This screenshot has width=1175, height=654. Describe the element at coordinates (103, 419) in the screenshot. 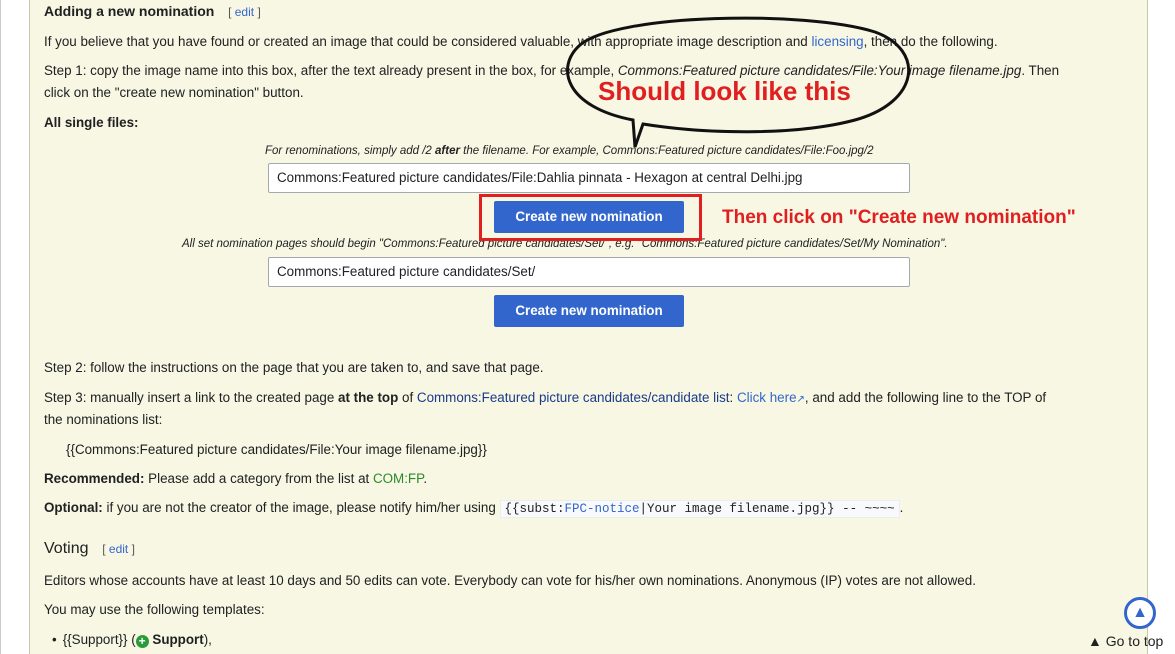

I see `step3-line2: the nominations list:` at that location.